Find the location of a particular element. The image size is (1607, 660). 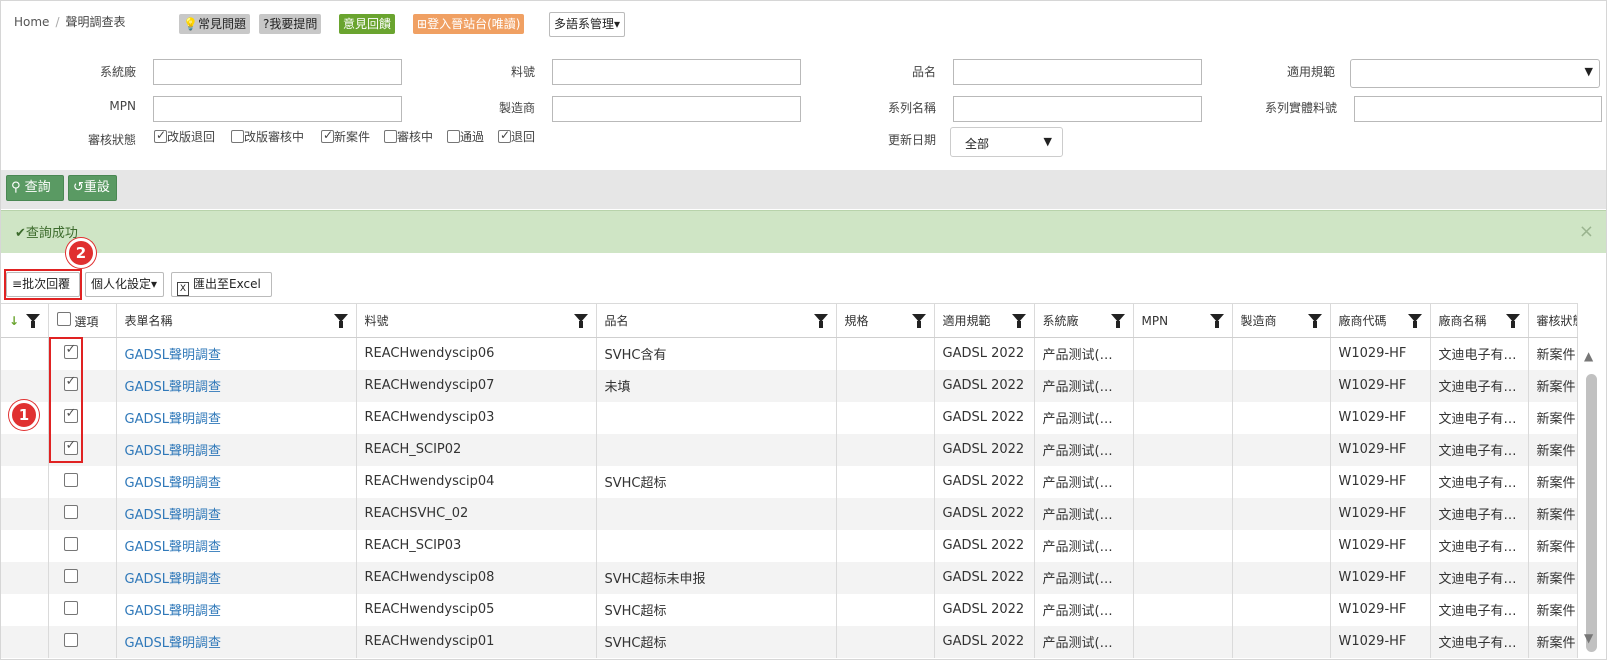

system-factory-input is located at coordinates (277, 72).